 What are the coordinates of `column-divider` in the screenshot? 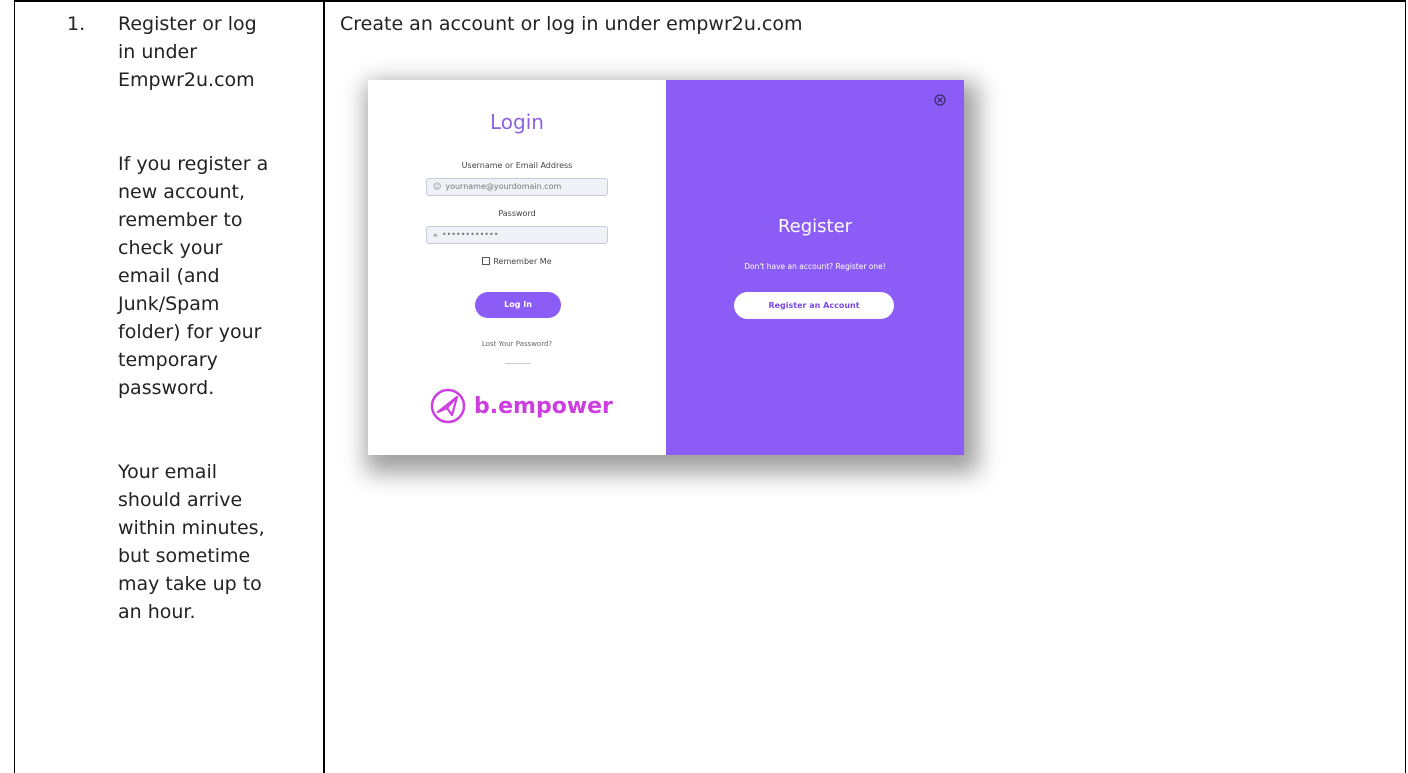 It's located at (324, 386).